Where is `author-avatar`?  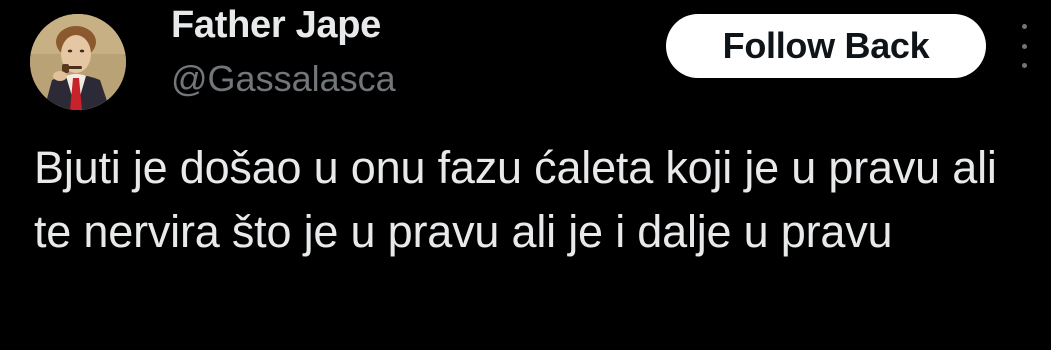 author-avatar is located at coordinates (78, 62).